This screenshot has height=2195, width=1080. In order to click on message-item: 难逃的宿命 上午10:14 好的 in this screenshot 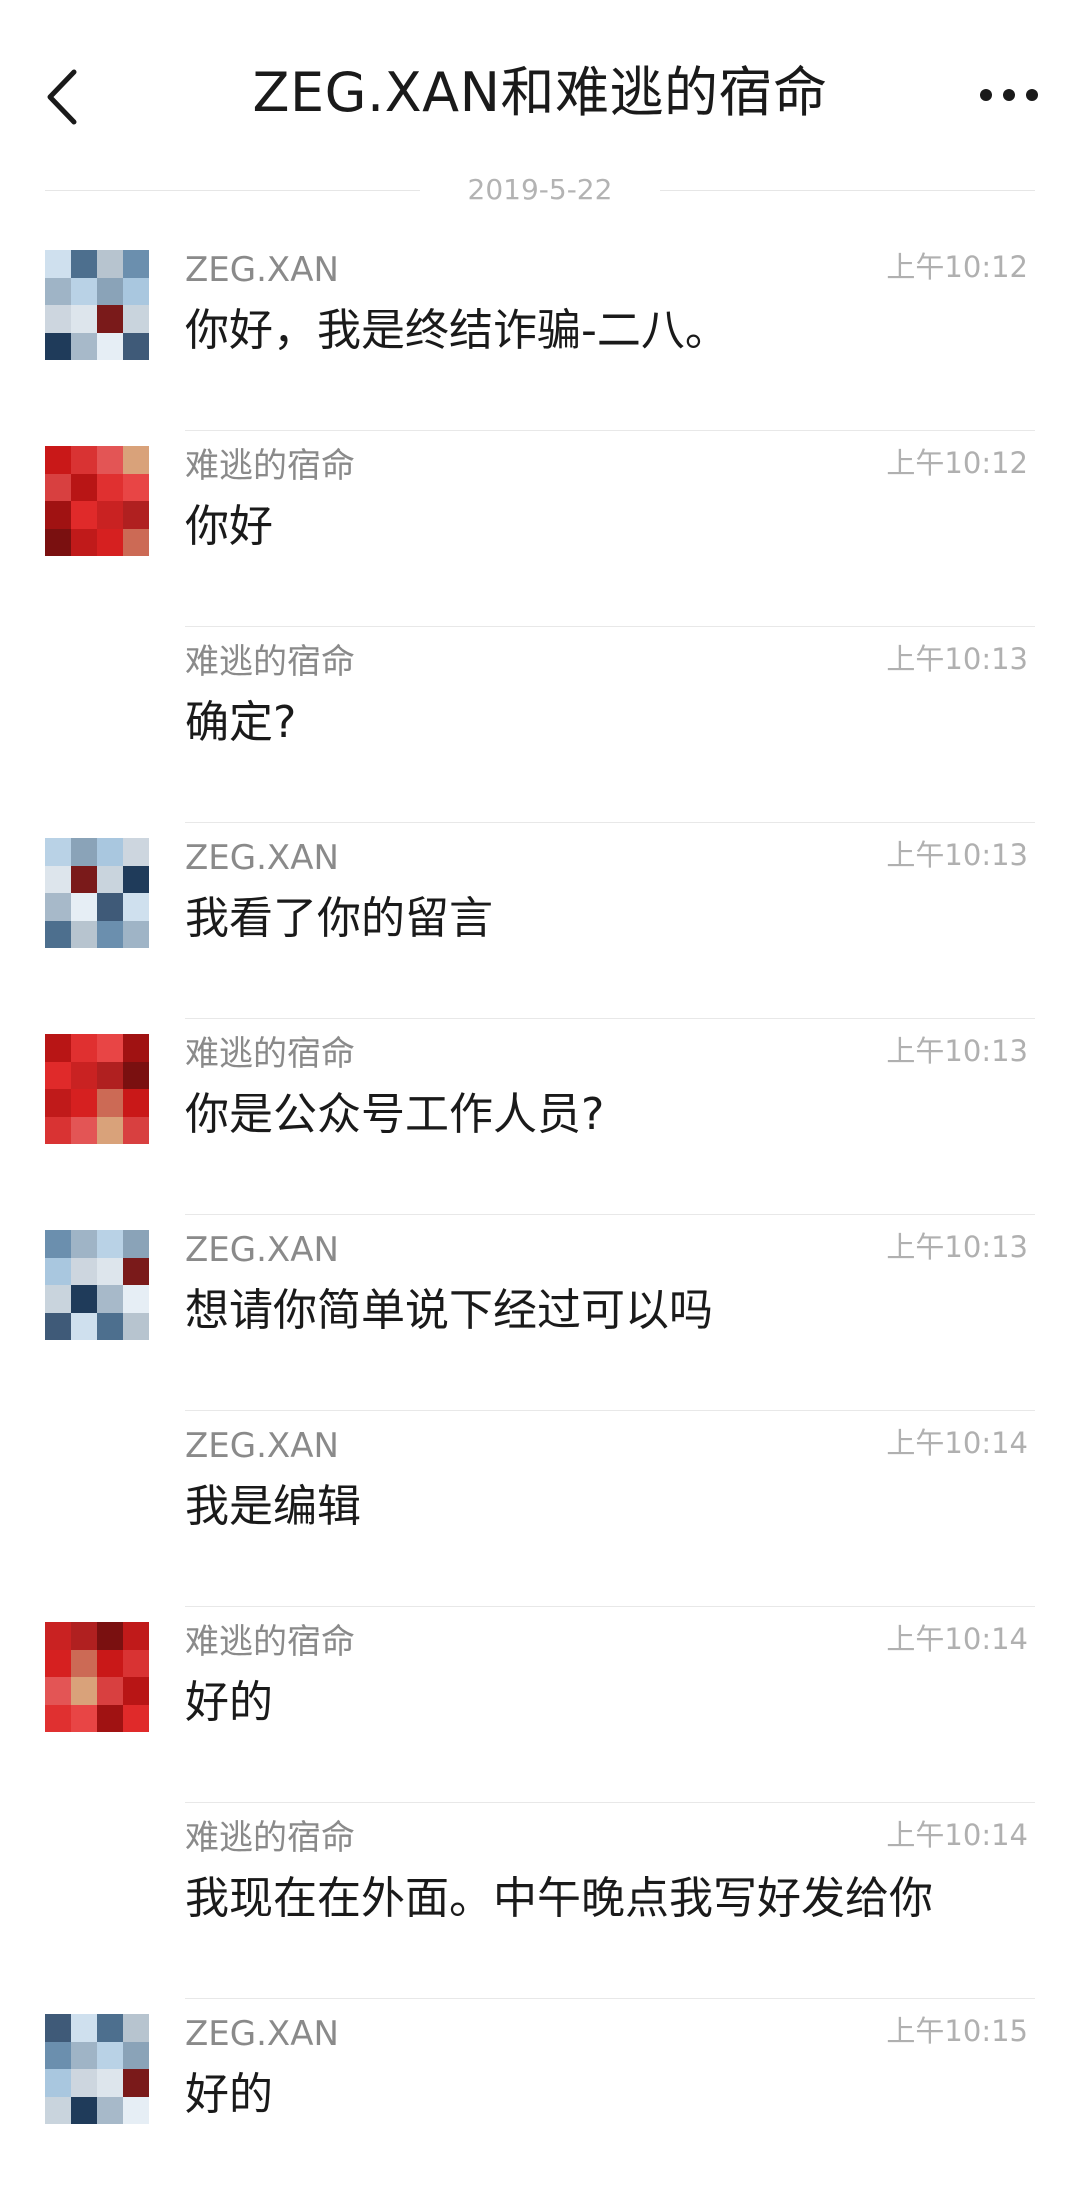, I will do `click(540, 1705)`.